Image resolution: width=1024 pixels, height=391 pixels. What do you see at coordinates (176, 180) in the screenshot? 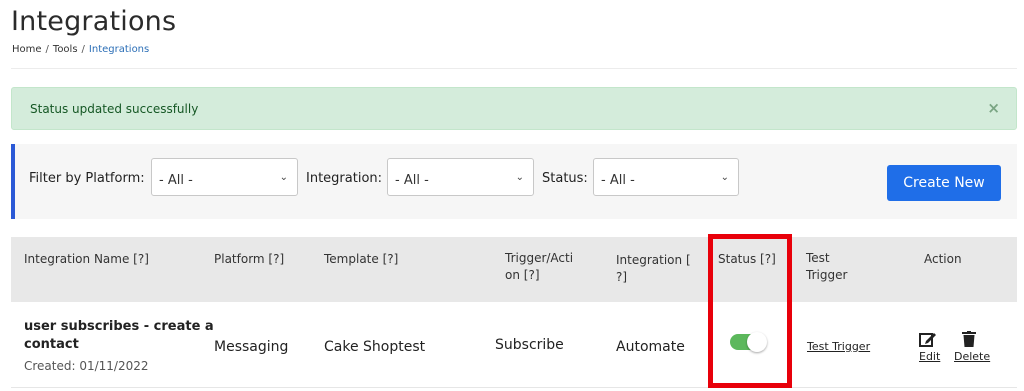
I see `platform-filter-value: - All -` at bounding box center [176, 180].